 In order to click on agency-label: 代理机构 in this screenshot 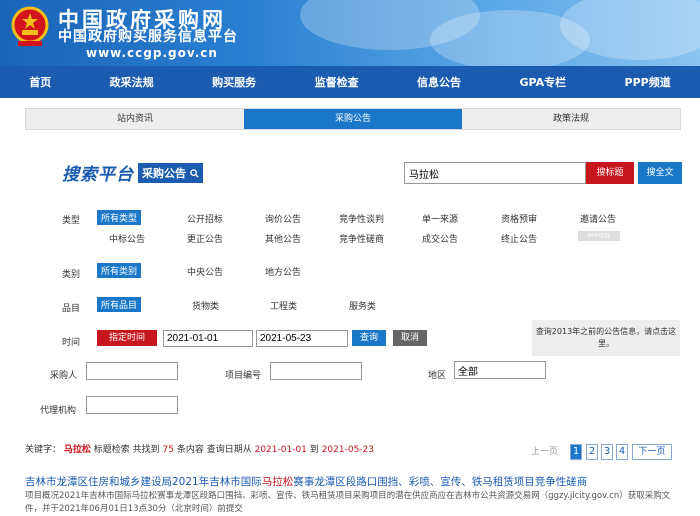, I will do `click(58, 411)`.